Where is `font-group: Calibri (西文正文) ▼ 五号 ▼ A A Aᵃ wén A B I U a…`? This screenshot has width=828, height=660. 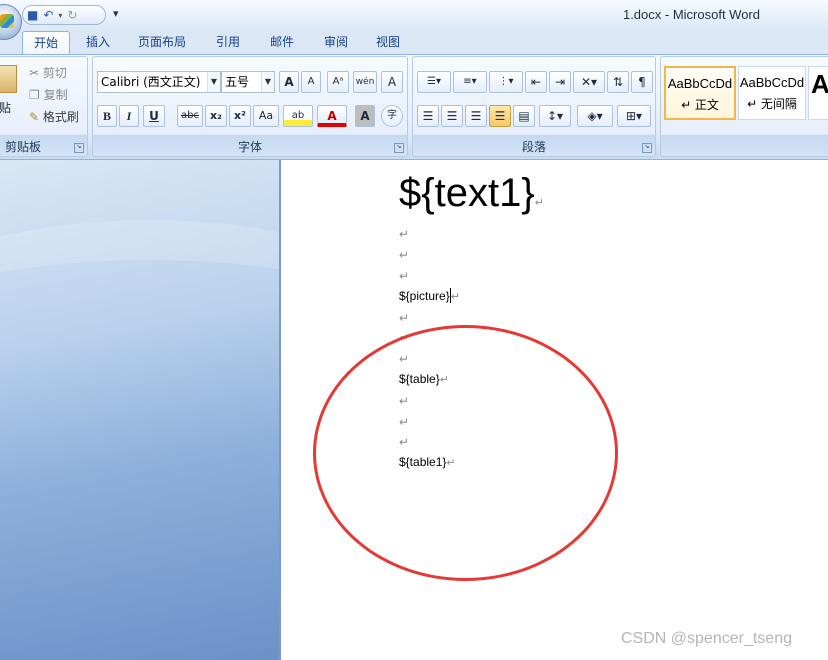
font-group: Calibri (西文正文) ▼ 五号 ▼ A A Aᵃ wén A B I U a… is located at coordinates (250, 106).